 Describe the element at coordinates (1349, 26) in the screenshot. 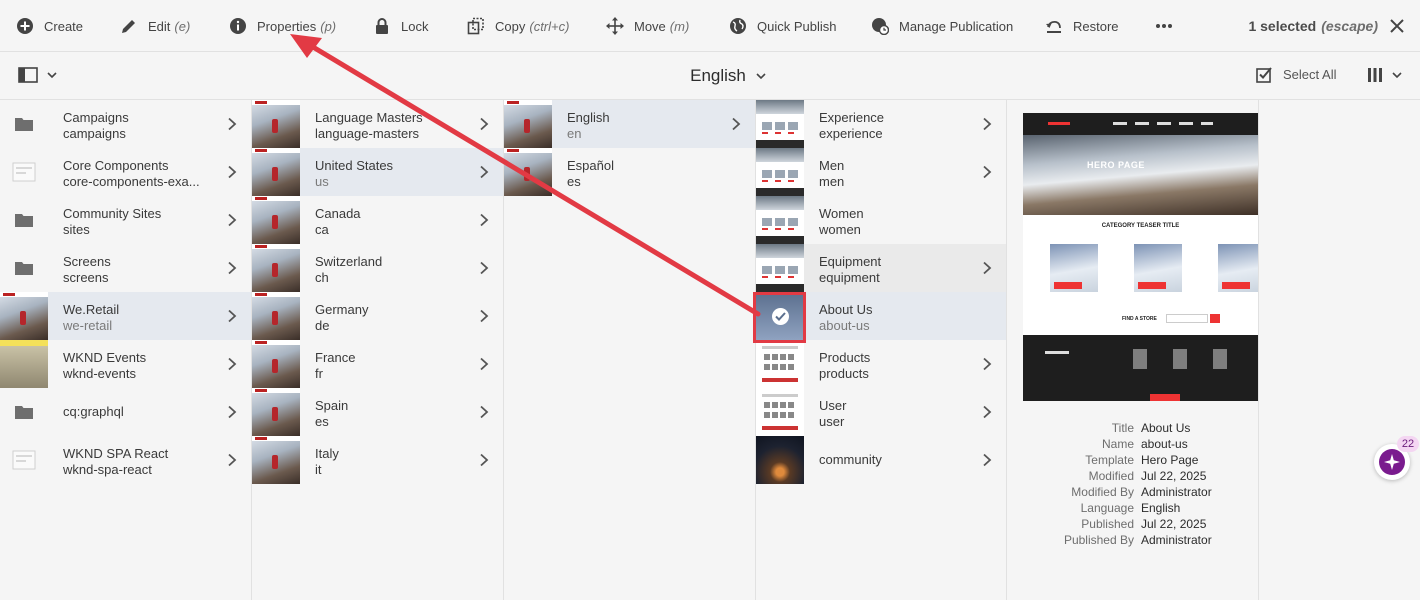

I see `escape-hint: (escape)` at that location.